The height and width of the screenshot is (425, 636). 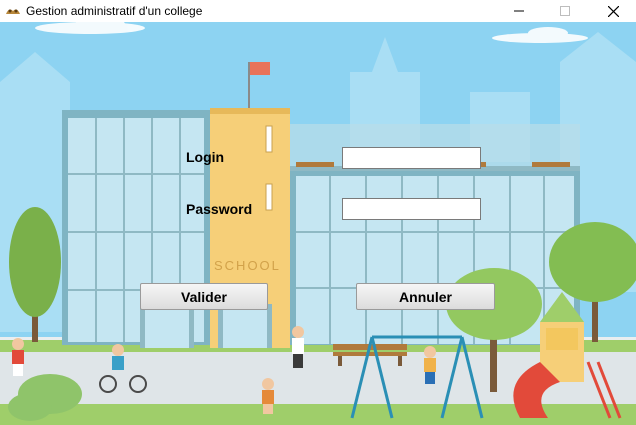 What do you see at coordinates (205, 157) in the screenshot?
I see `login-label: Login` at bounding box center [205, 157].